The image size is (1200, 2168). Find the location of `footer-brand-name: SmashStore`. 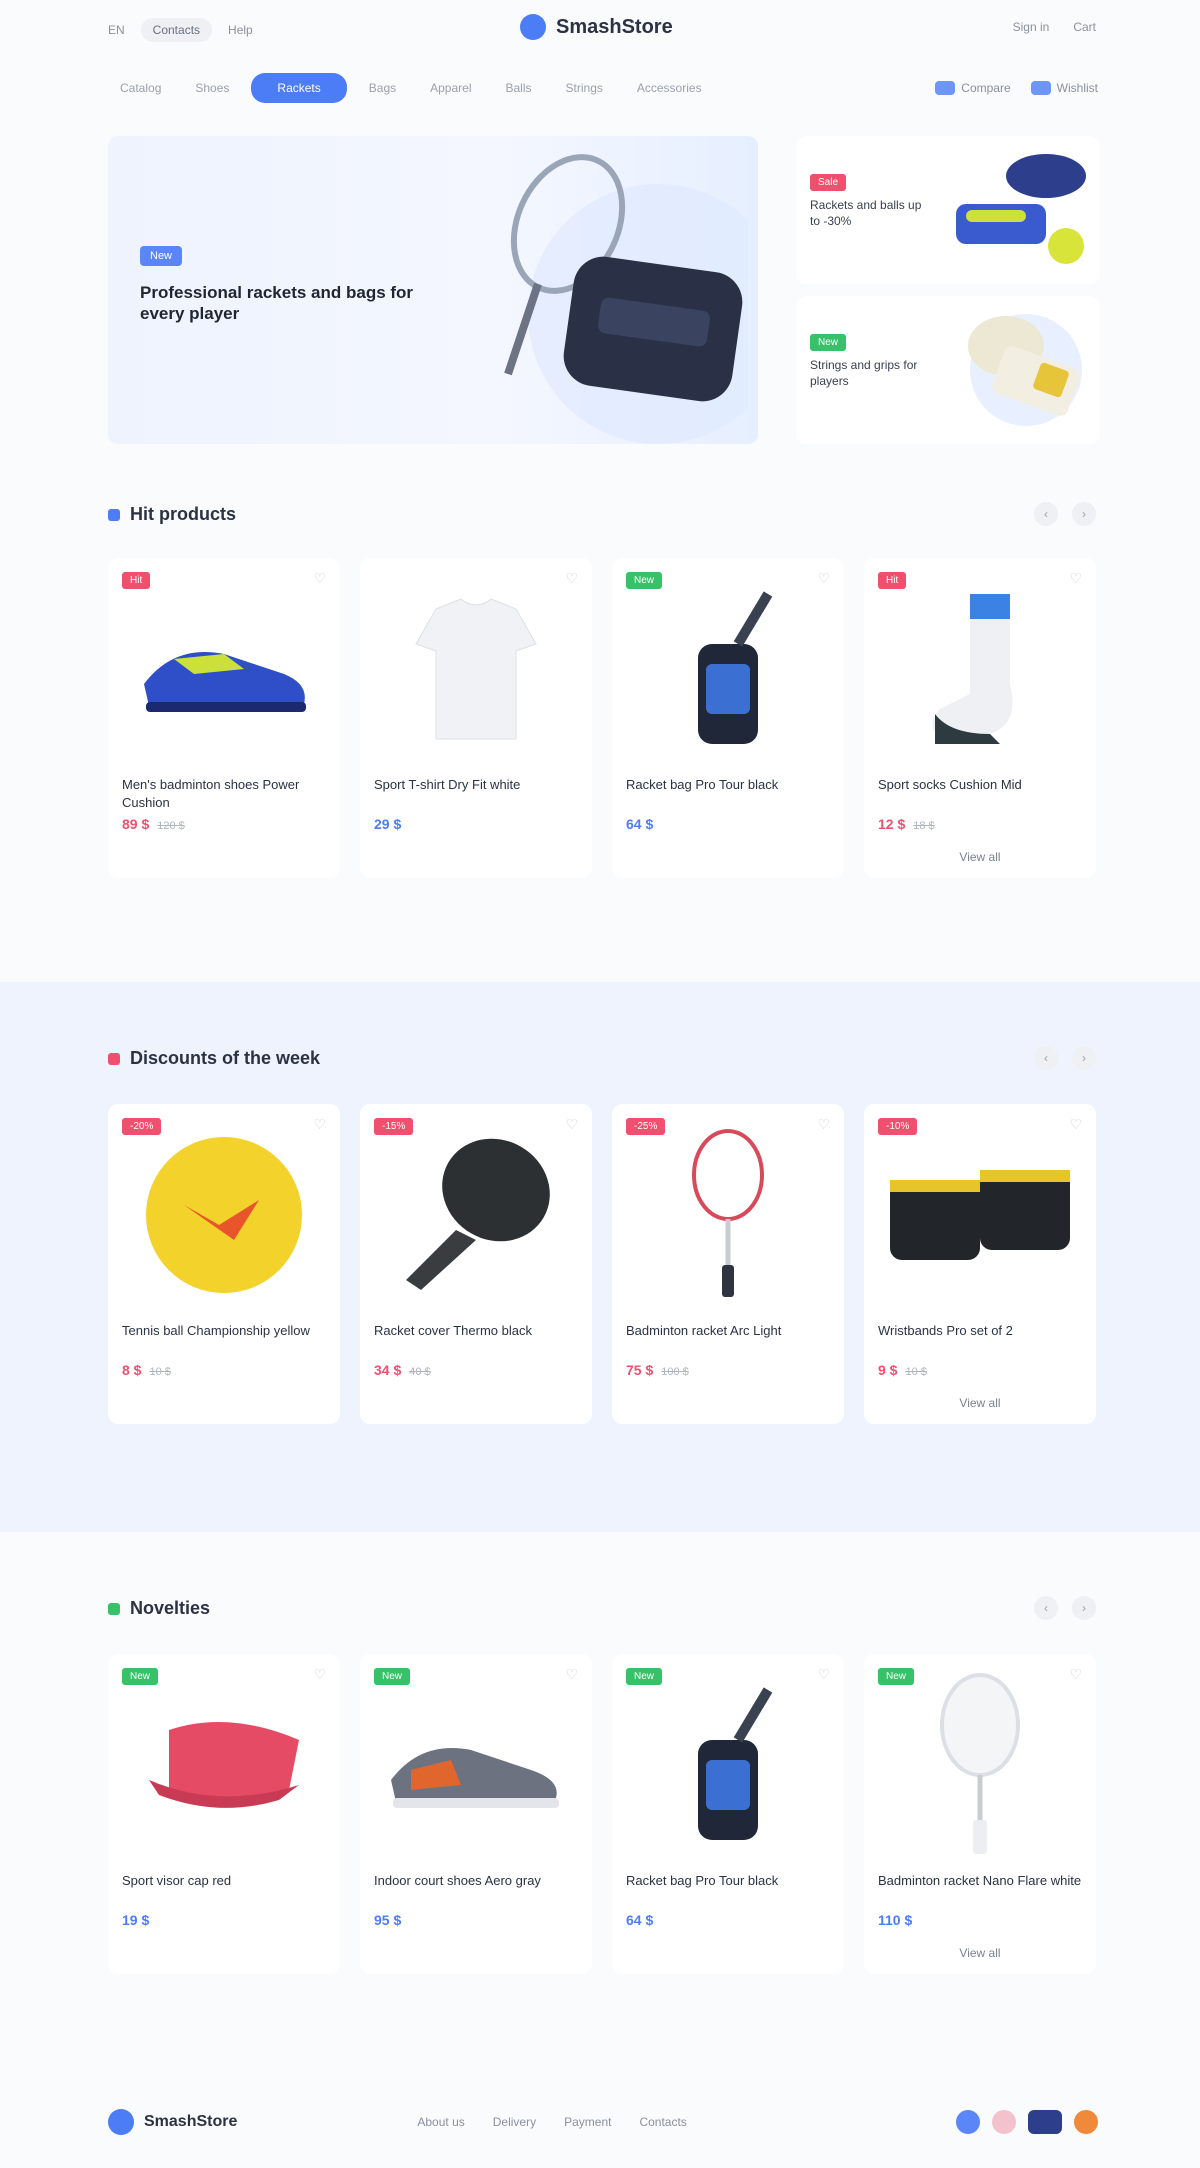

footer-brand-name: SmashStore is located at coordinates (191, 2121).